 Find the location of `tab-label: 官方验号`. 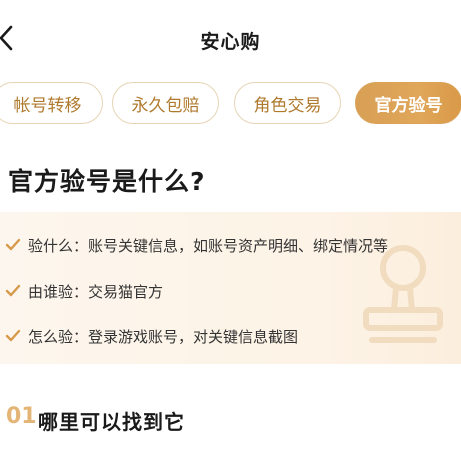

tab-label: 官方验号 is located at coordinates (408, 105).